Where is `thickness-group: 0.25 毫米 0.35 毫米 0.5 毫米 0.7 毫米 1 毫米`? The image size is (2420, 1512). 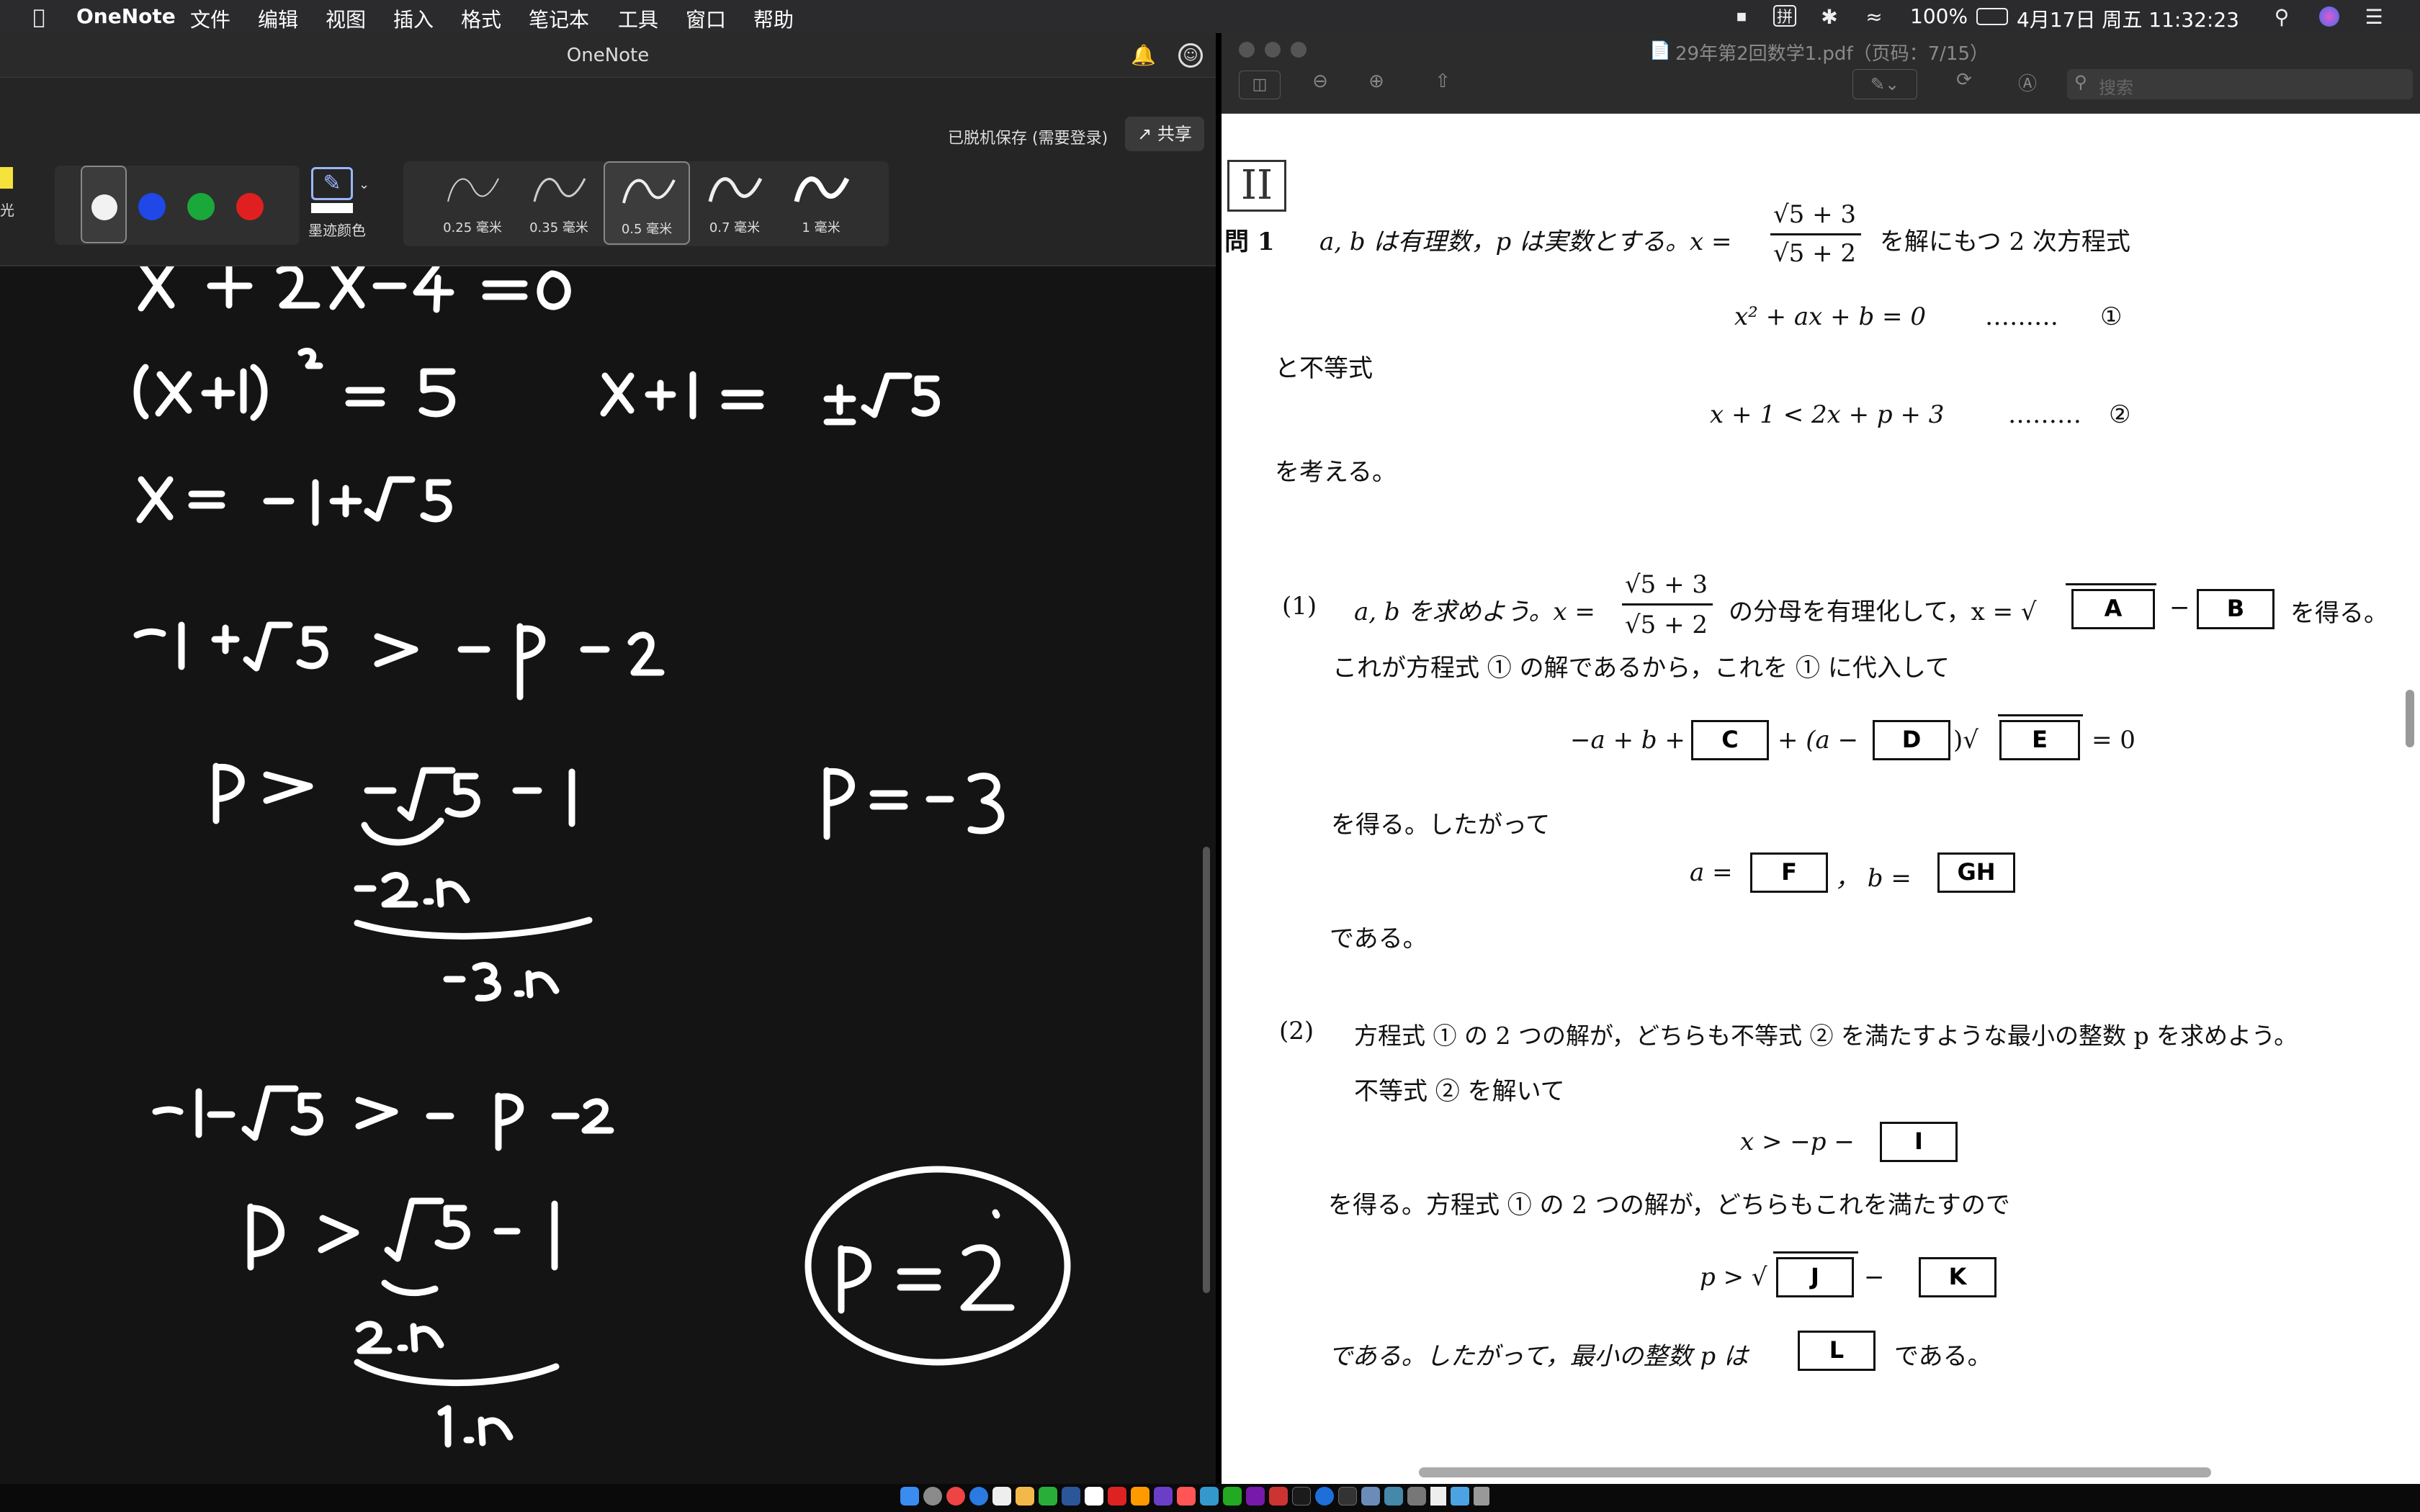 thickness-group: 0.25 毫米 0.35 毫米 0.5 毫米 0.7 毫米 1 毫米 is located at coordinates (646, 203).